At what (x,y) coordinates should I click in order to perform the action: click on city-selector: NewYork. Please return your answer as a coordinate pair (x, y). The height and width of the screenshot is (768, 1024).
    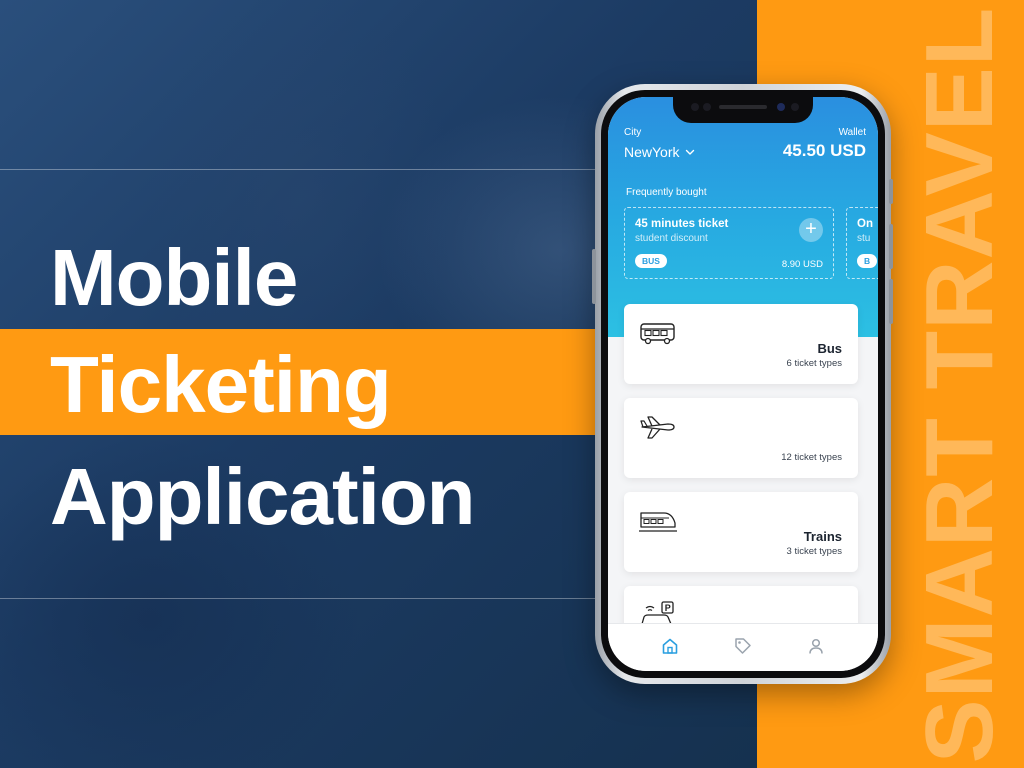
    Looking at the image, I should click on (660, 152).